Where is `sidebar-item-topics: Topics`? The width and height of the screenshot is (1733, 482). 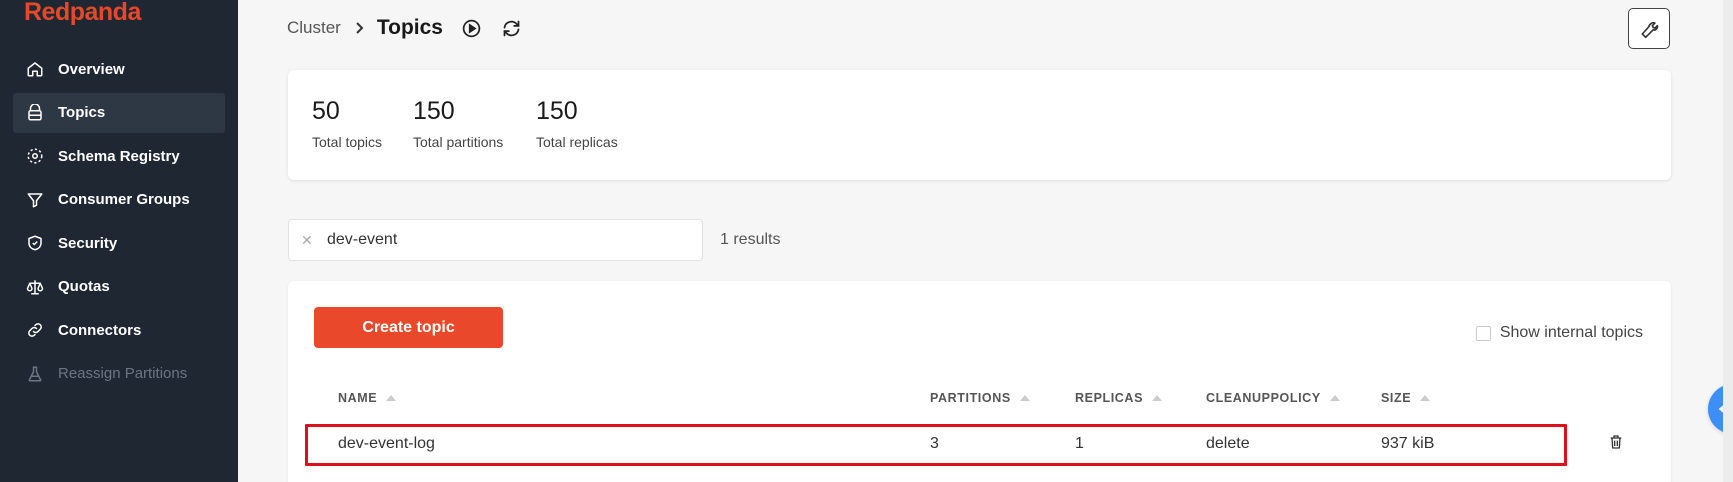
sidebar-item-topics: Topics is located at coordinates (119, 112).